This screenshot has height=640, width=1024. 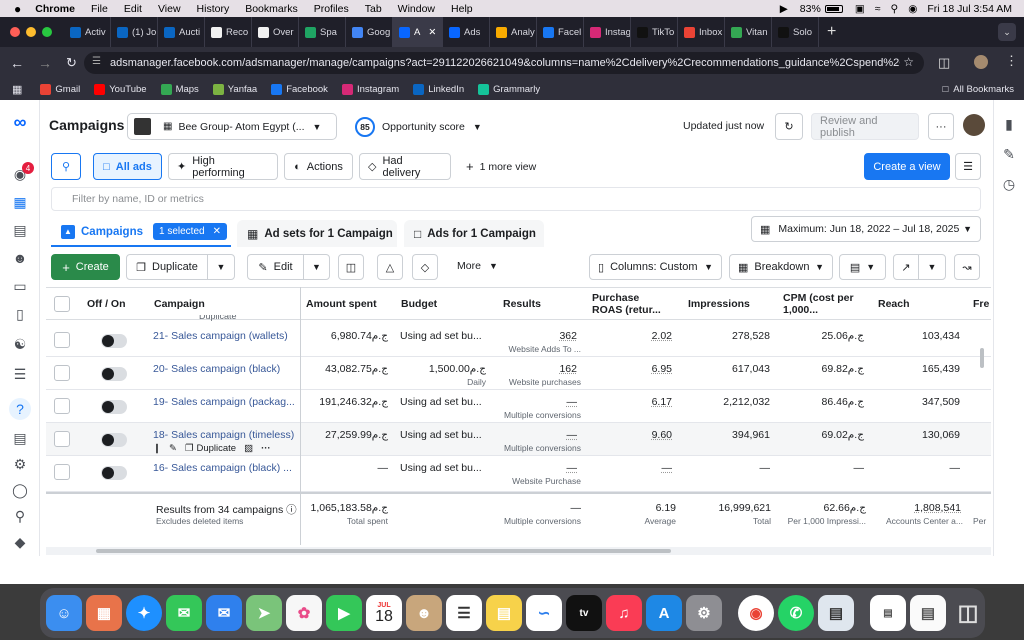 What do you see at coordinates (432, 32) in the screenshot?
I see `close-tab-icon: ✕` at bounding box center [432, 32].